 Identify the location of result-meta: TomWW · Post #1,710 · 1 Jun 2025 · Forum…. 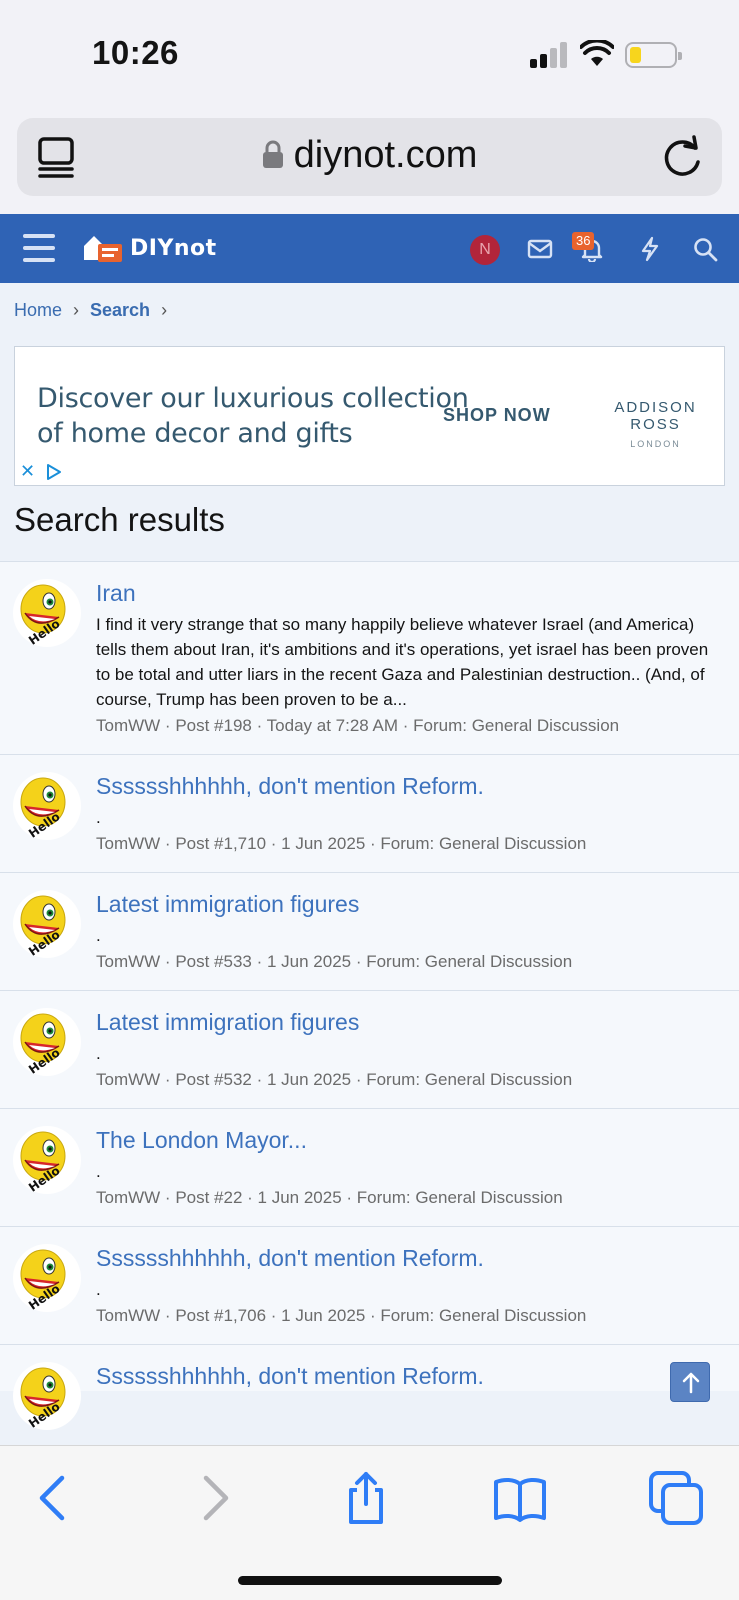
(341, 843).